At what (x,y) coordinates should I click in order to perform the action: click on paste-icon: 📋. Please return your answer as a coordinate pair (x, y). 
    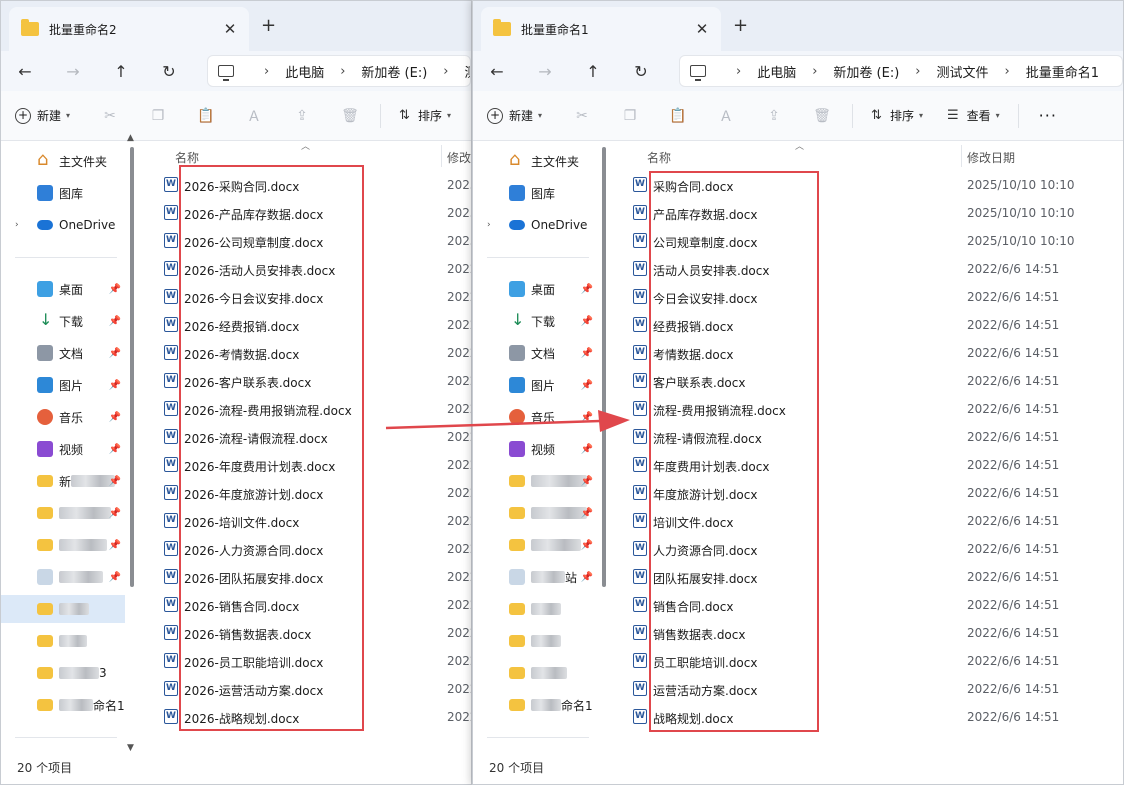
    Looking at the image, I should click on (206, 116).